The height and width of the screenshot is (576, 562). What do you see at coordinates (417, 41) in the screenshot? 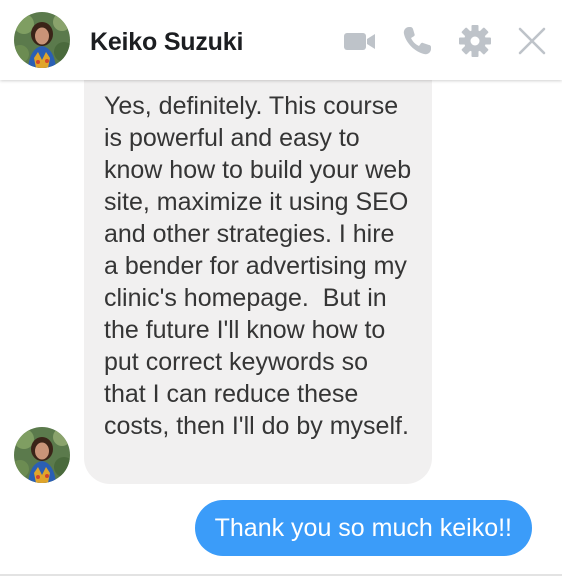
I see `phone-icon` at bounding box center [417, 41].